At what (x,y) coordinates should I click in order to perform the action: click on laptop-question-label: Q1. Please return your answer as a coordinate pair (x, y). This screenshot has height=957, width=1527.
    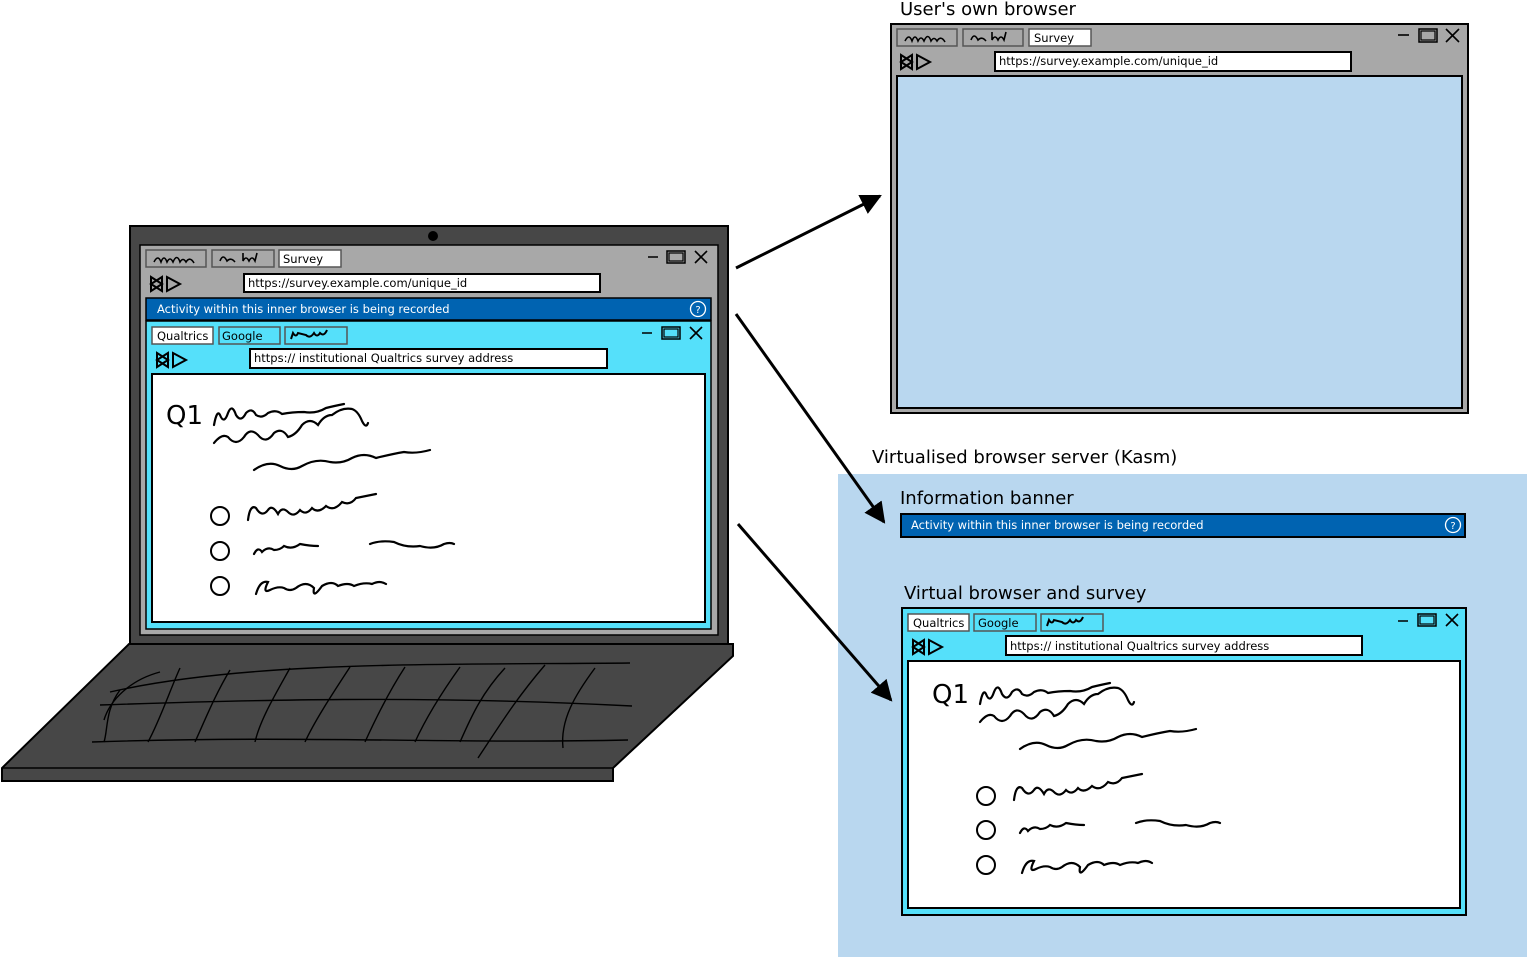
    Looking at the image, I should click on (184, 416).